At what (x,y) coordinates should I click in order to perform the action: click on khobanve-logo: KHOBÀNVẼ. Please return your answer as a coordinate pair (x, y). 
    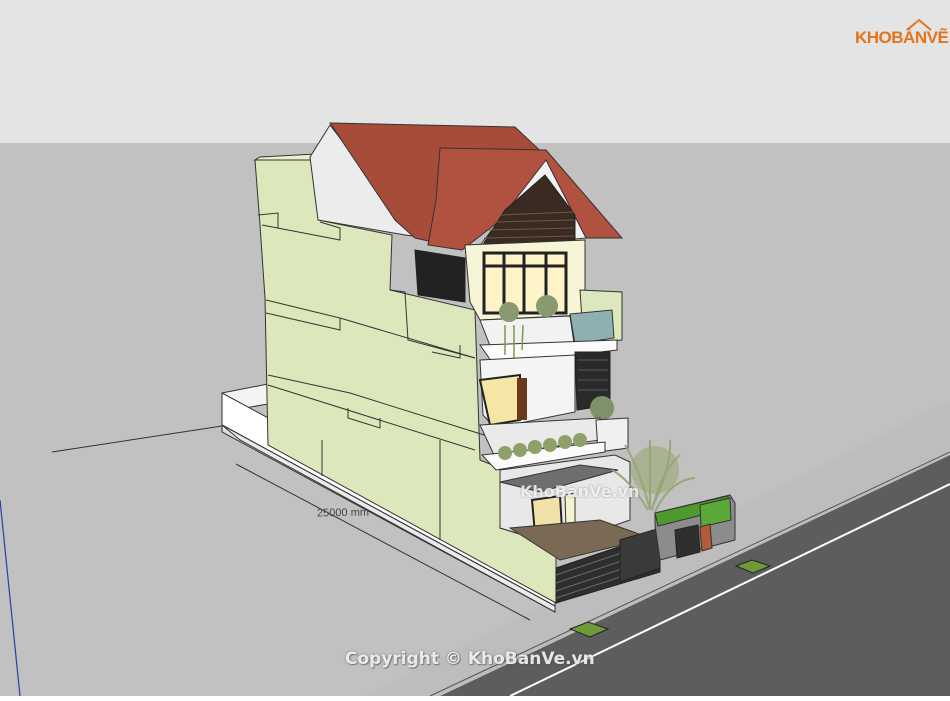
    Looking at the image, I should click on (902, 36).